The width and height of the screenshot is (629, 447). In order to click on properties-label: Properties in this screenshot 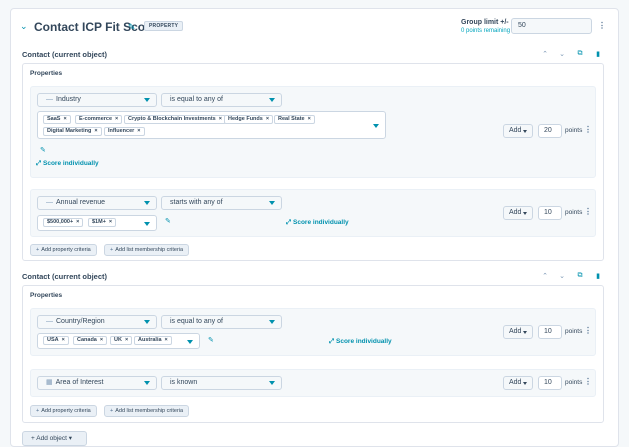, I will do `click(46, 295)`.